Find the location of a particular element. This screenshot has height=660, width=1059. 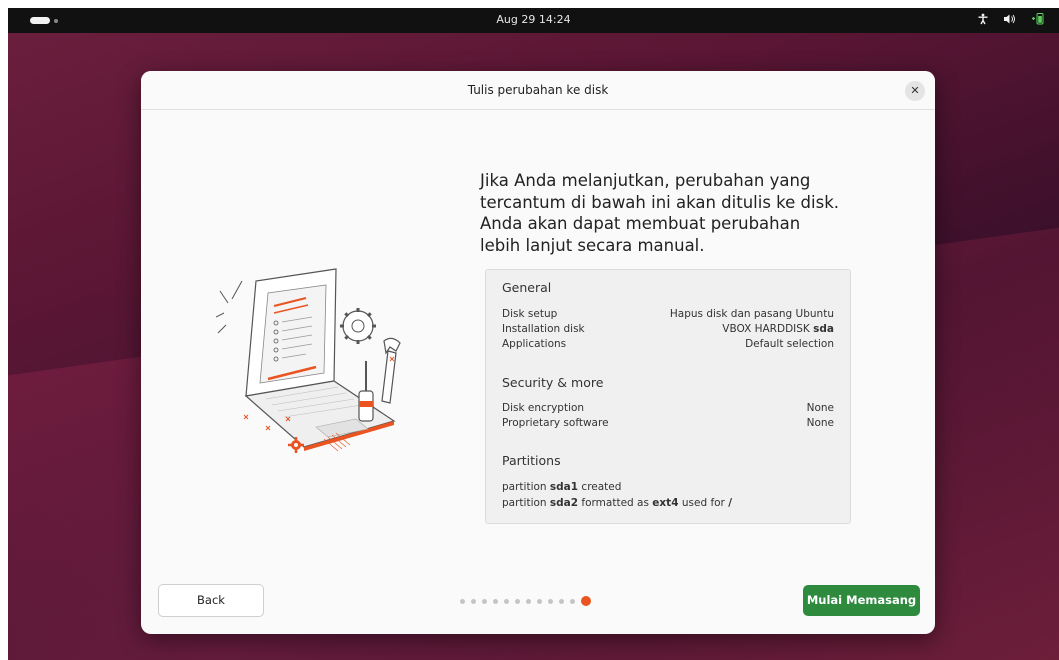

top-bar: Aug 29 14:24 is located at coordinates (533, 20).